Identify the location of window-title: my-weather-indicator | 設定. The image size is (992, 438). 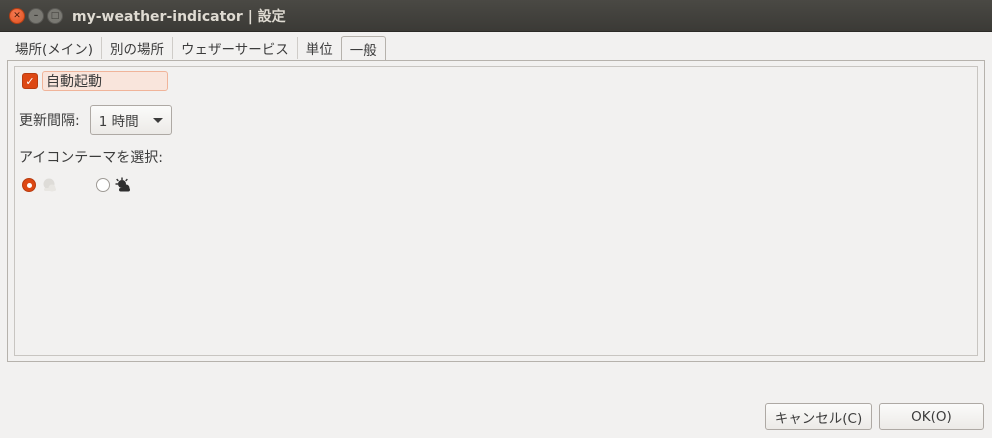
(179, 17).